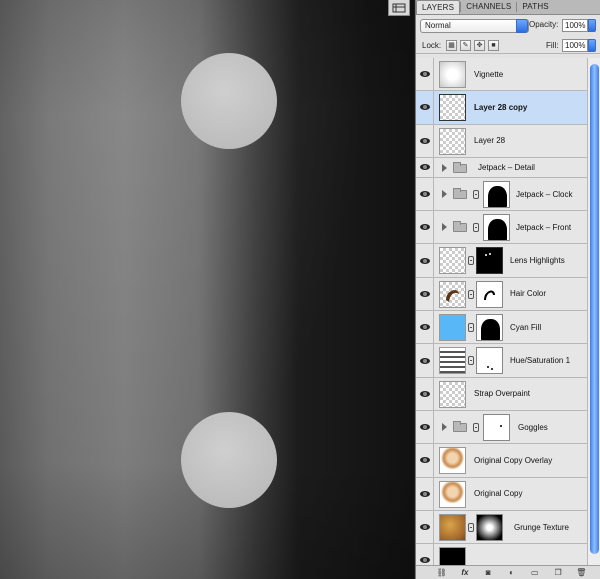 This screenshot has width=600, height=579. Describe the element at coordinates (502, 427) in the screenshot. I see `layer-group-row: Goggles` at that location.